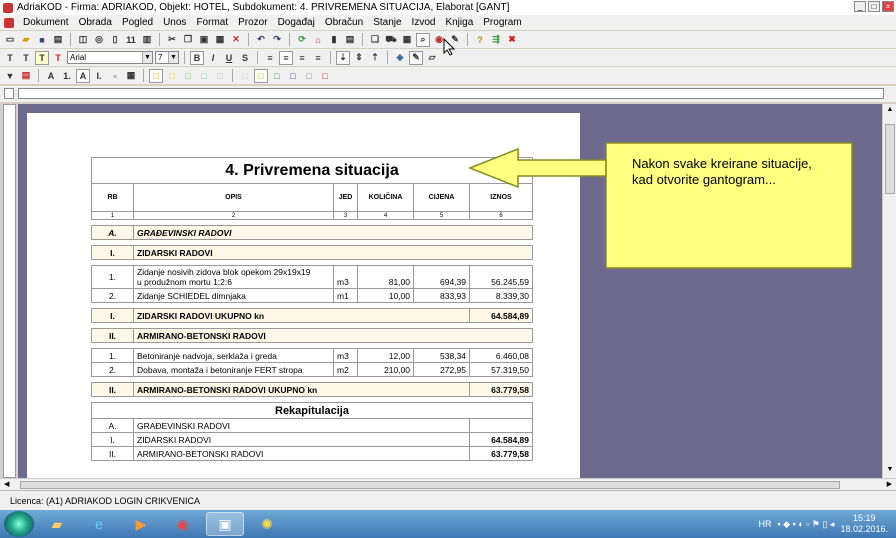 The image size is (896, 538). Describe the element at coordinates (764, 524) in the screenshot. I see `language-indicator: HR` at that location.